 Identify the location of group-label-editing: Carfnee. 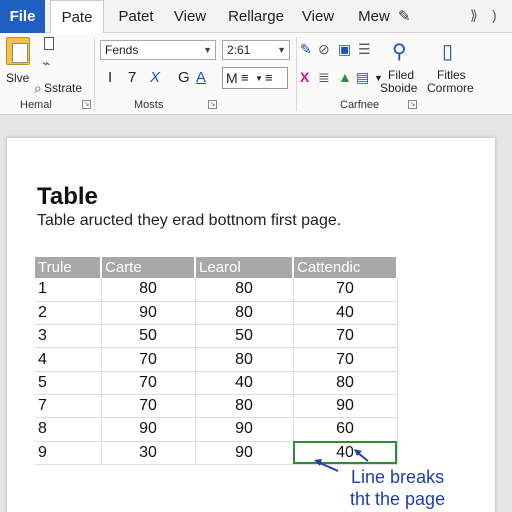
(360, 105).